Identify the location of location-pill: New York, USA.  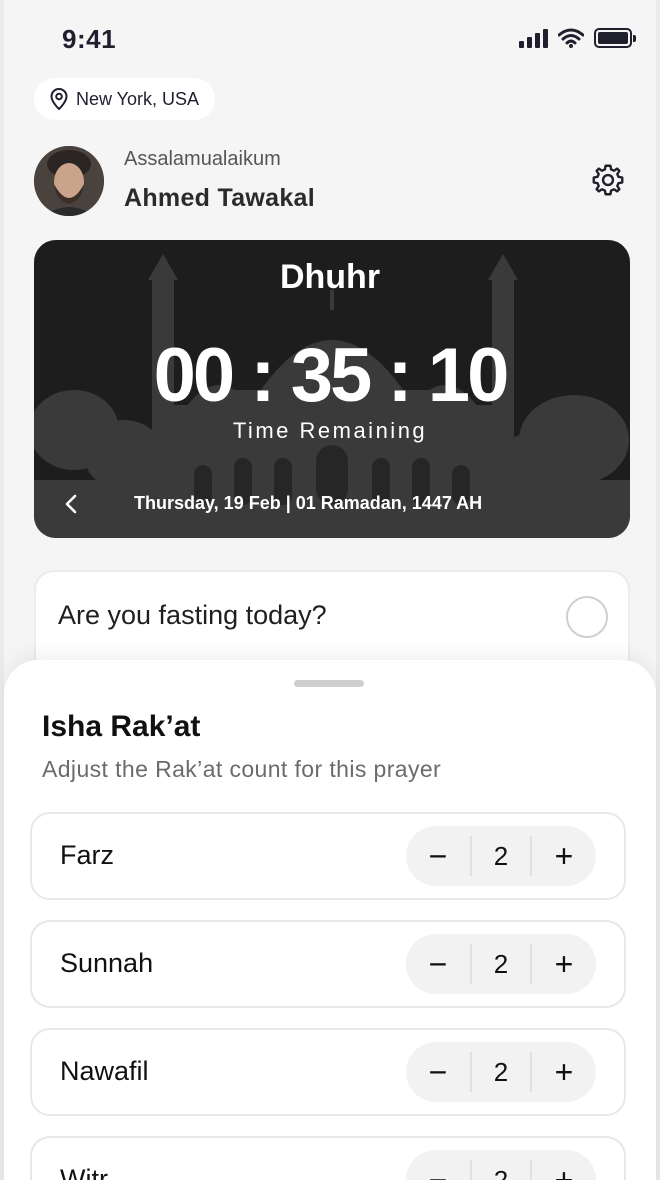
(125, 99).